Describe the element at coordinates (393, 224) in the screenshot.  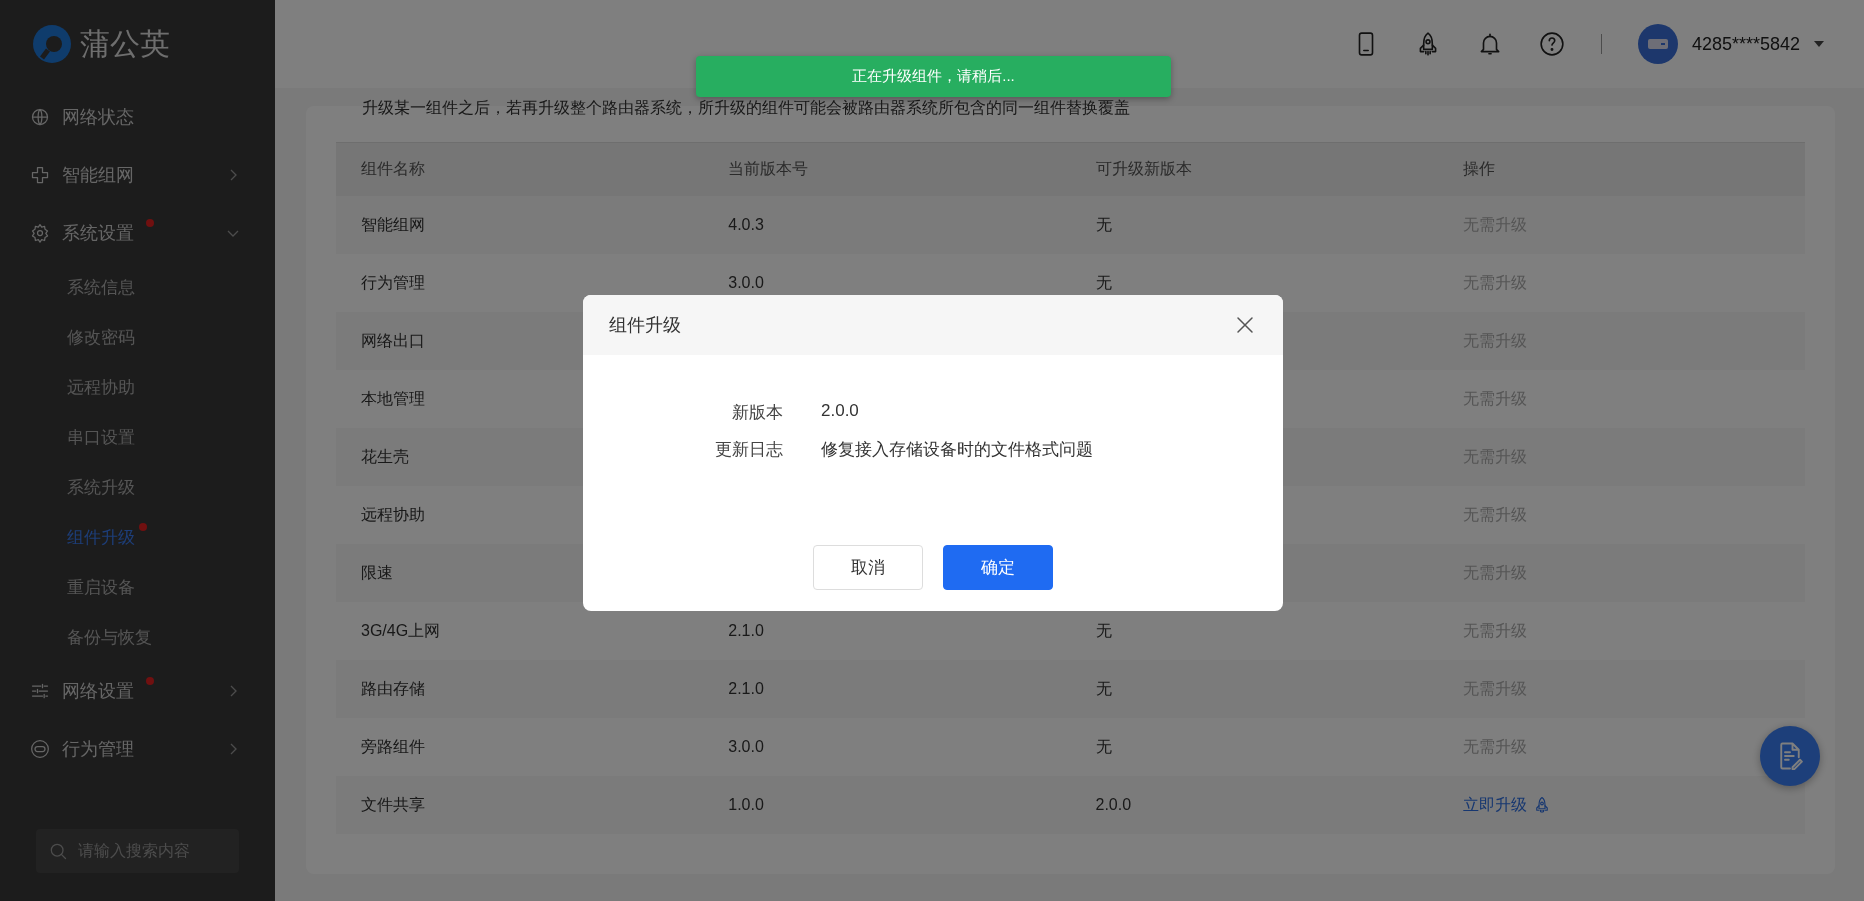
I see `table-cell-text: 智能组网` at that location.